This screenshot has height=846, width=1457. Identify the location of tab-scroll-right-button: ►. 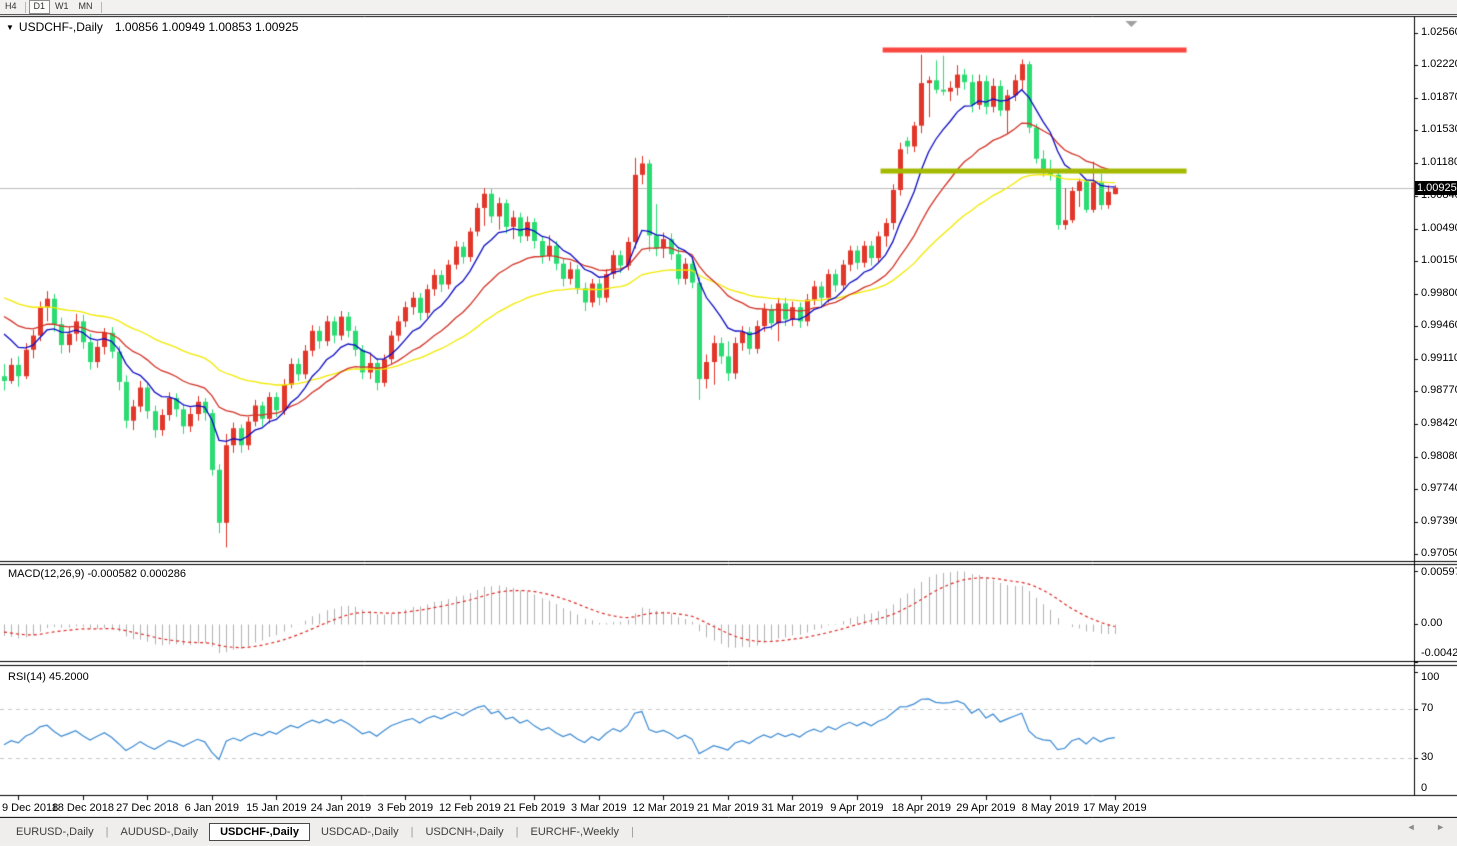
(1440, 827).